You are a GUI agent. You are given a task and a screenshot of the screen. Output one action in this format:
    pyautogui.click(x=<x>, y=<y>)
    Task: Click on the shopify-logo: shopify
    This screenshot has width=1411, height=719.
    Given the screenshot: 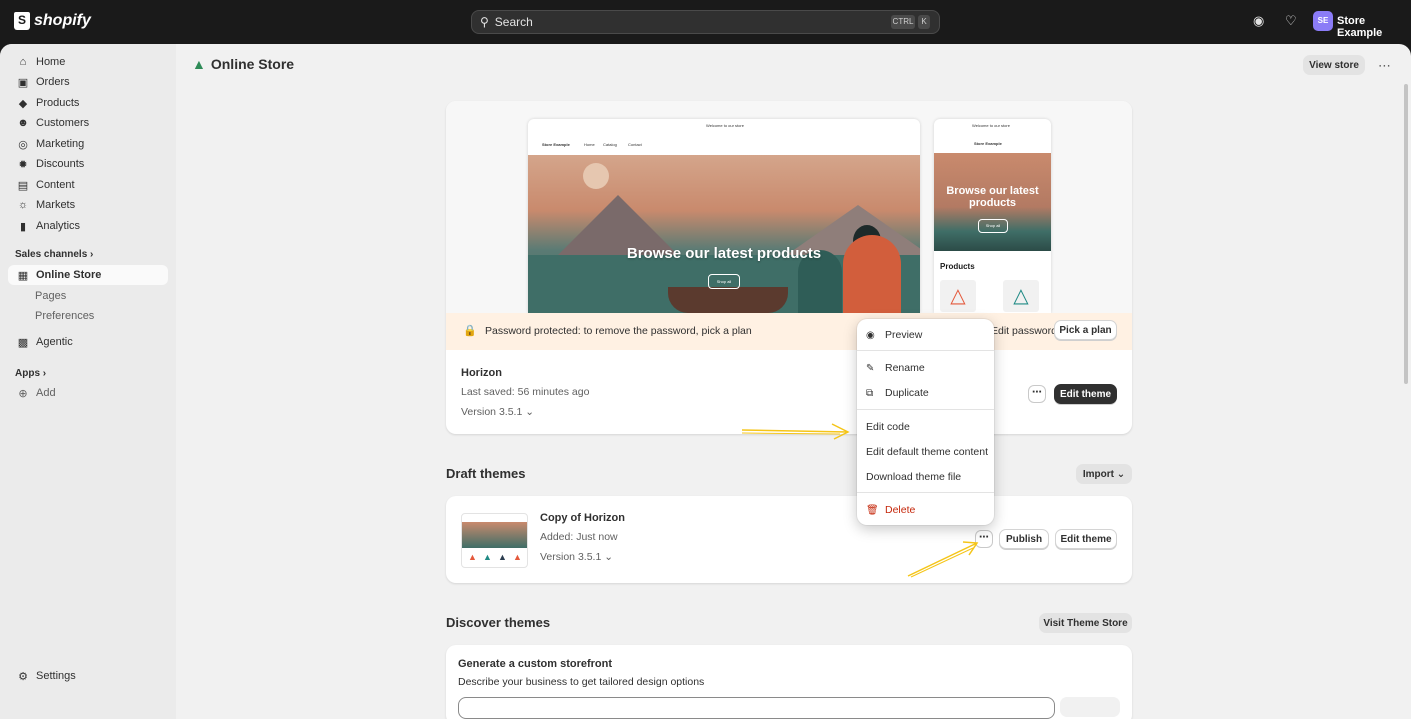 What is the action you would take?
    pyautogui.click(x=52, y=21)
    